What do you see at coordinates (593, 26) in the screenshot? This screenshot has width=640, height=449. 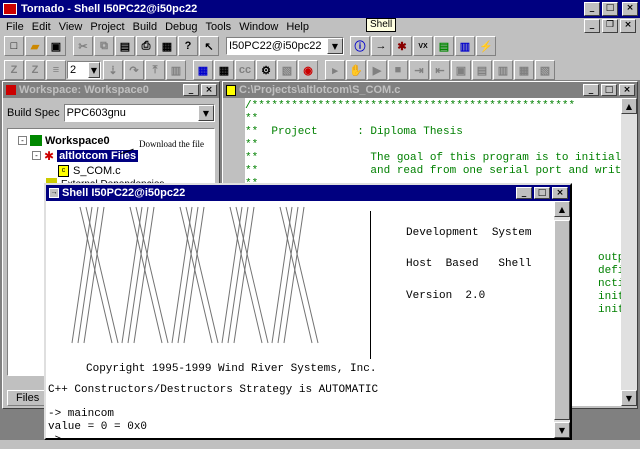 I see `mdi-minimize-button: _` at bounding box center [593, 26].